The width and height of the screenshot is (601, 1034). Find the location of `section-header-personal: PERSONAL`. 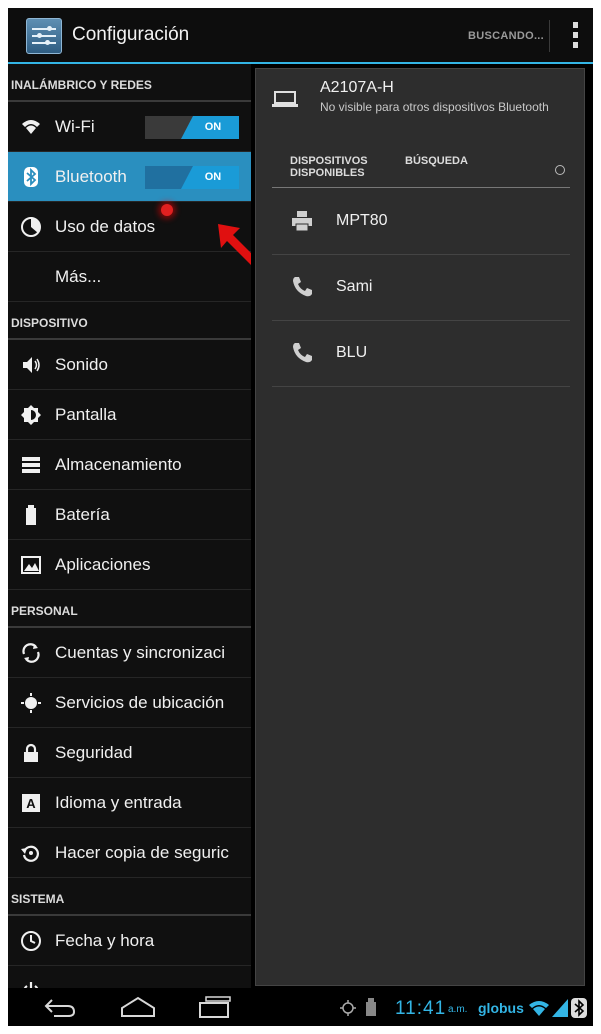

section-header-personal: PERSONAL is located at coordinates (129, 609).